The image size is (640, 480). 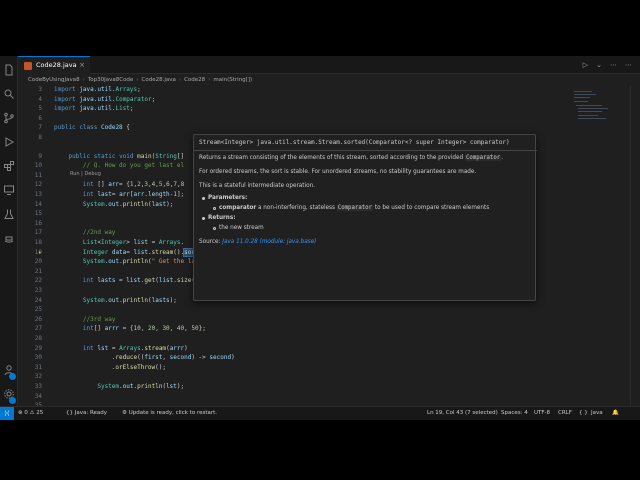 What do you see at coordinates (9, 94) in the screenshot?
I see `search-icon` at bounding box center [9, 94].